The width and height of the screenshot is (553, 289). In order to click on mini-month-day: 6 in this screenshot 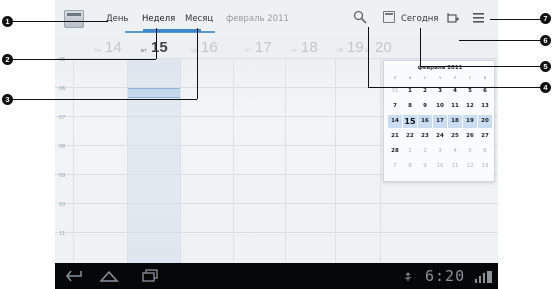, I will do `click(485, 151)`.